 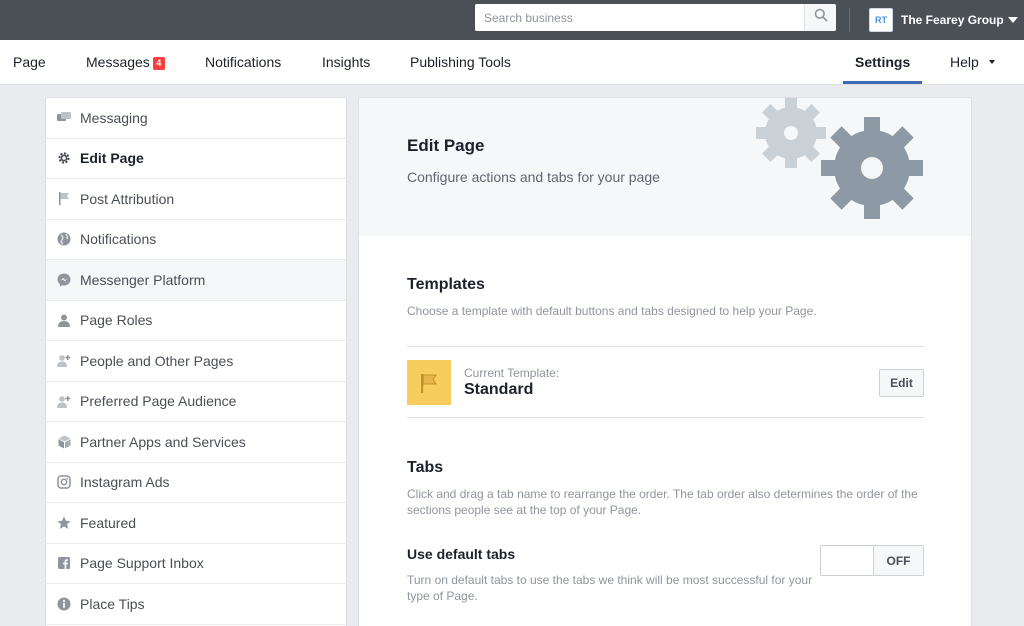 What do you see at coordinates (446, 284) in the screenshot?
I see `templates-title: Templates` at bounding box center [446, 284].